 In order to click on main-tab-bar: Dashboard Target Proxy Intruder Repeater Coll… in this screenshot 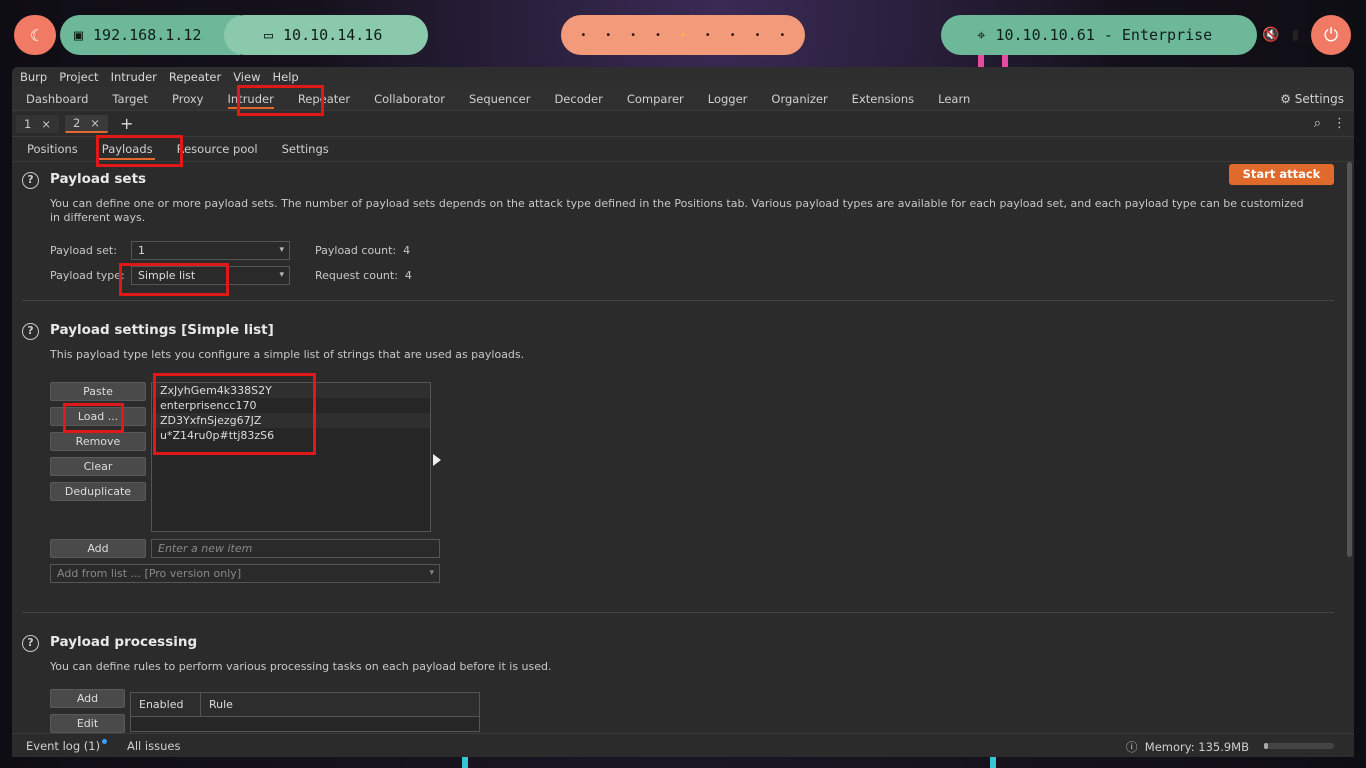, I will do `click(683, 99)`.